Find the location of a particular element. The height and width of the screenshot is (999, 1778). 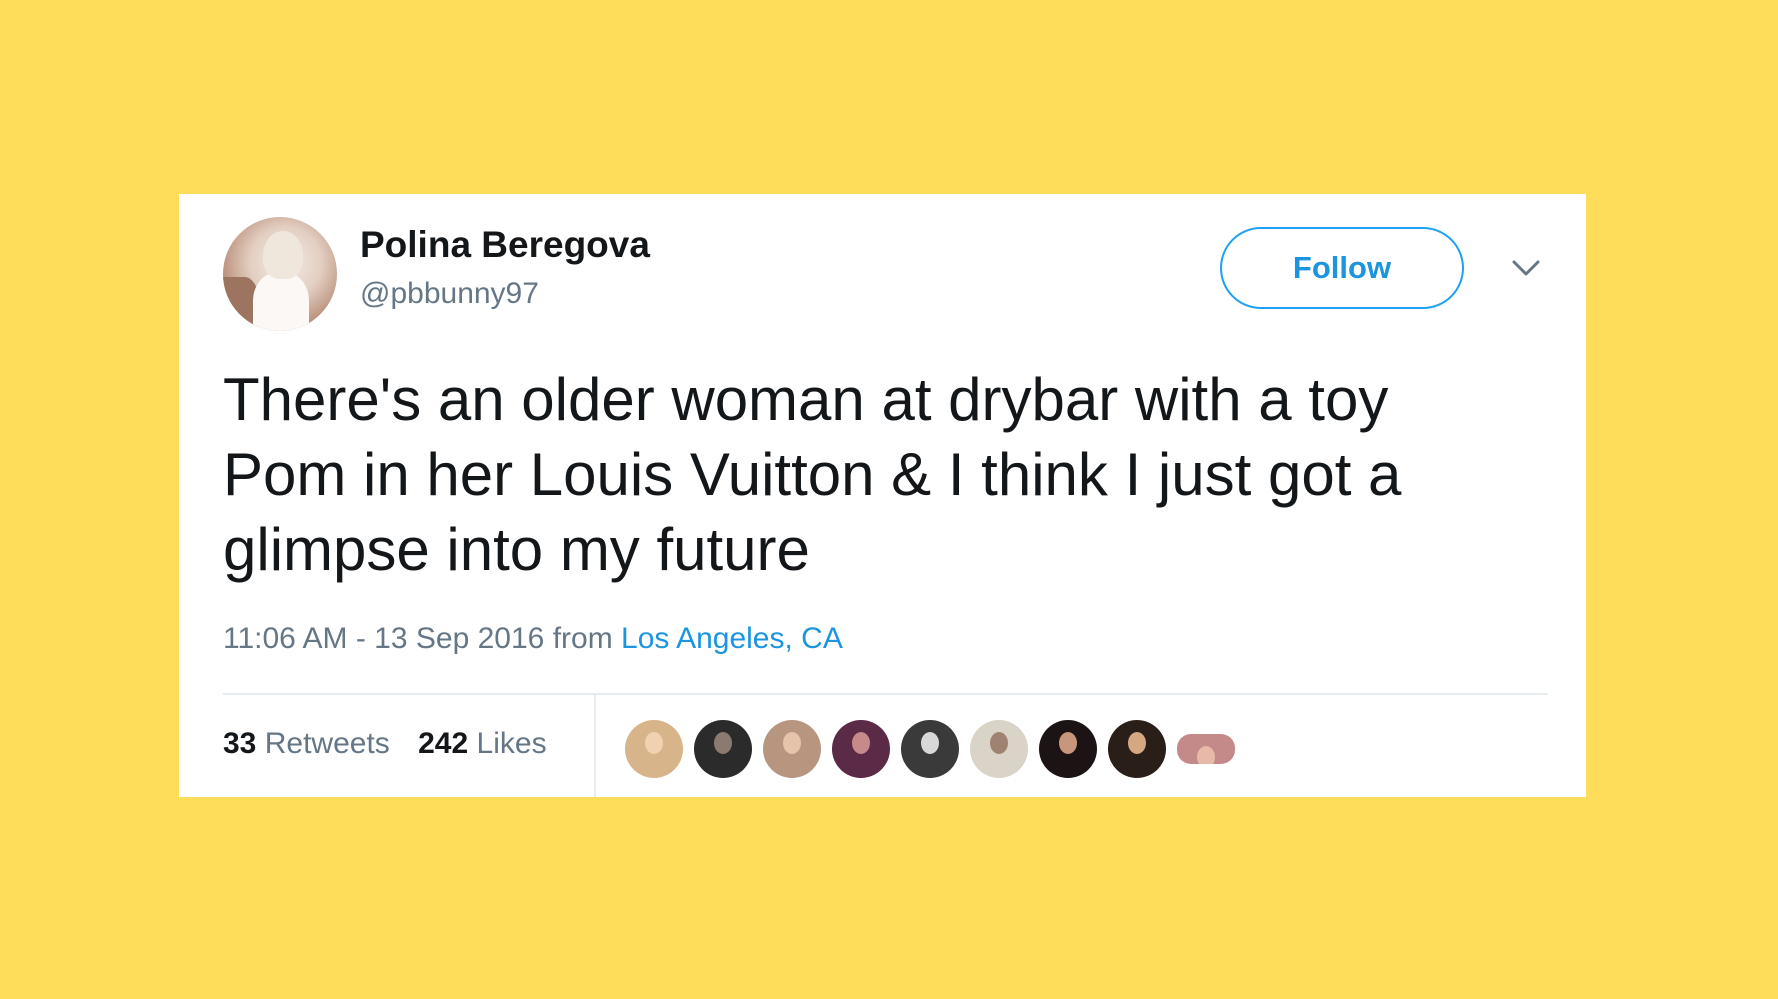

retweets-stat: 33 Retweets is located at coordinates (306, 744).